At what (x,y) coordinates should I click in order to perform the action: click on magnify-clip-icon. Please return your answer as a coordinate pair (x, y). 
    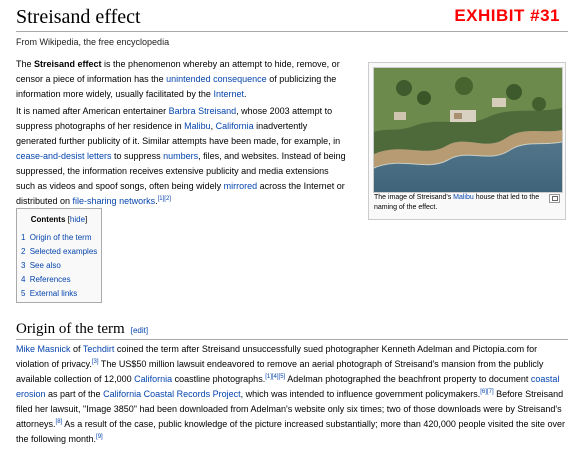
    Looking at the image, I should click on (554, 198).